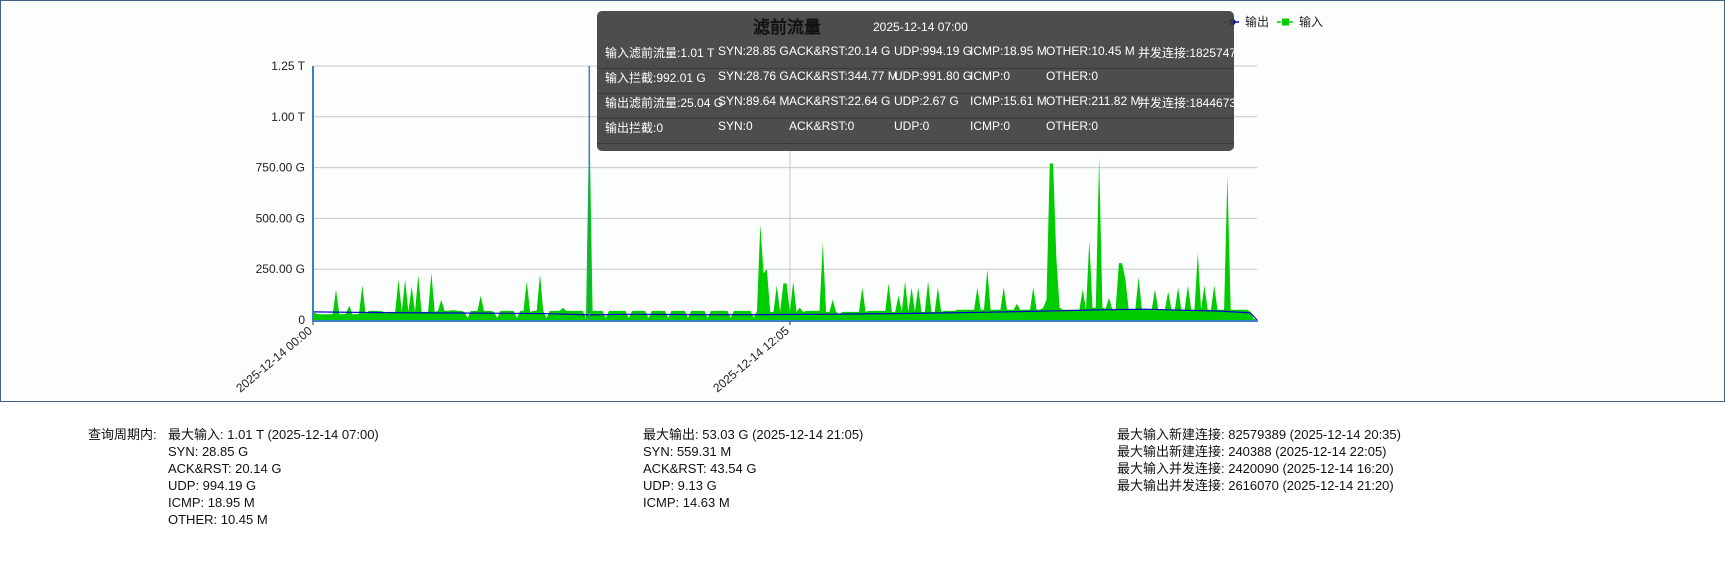 The image size is (1725, 572). Describe the element at coordinates (680, 485) in the screenshot. I see `stat-line: UDP: 9.13 G` at that location.